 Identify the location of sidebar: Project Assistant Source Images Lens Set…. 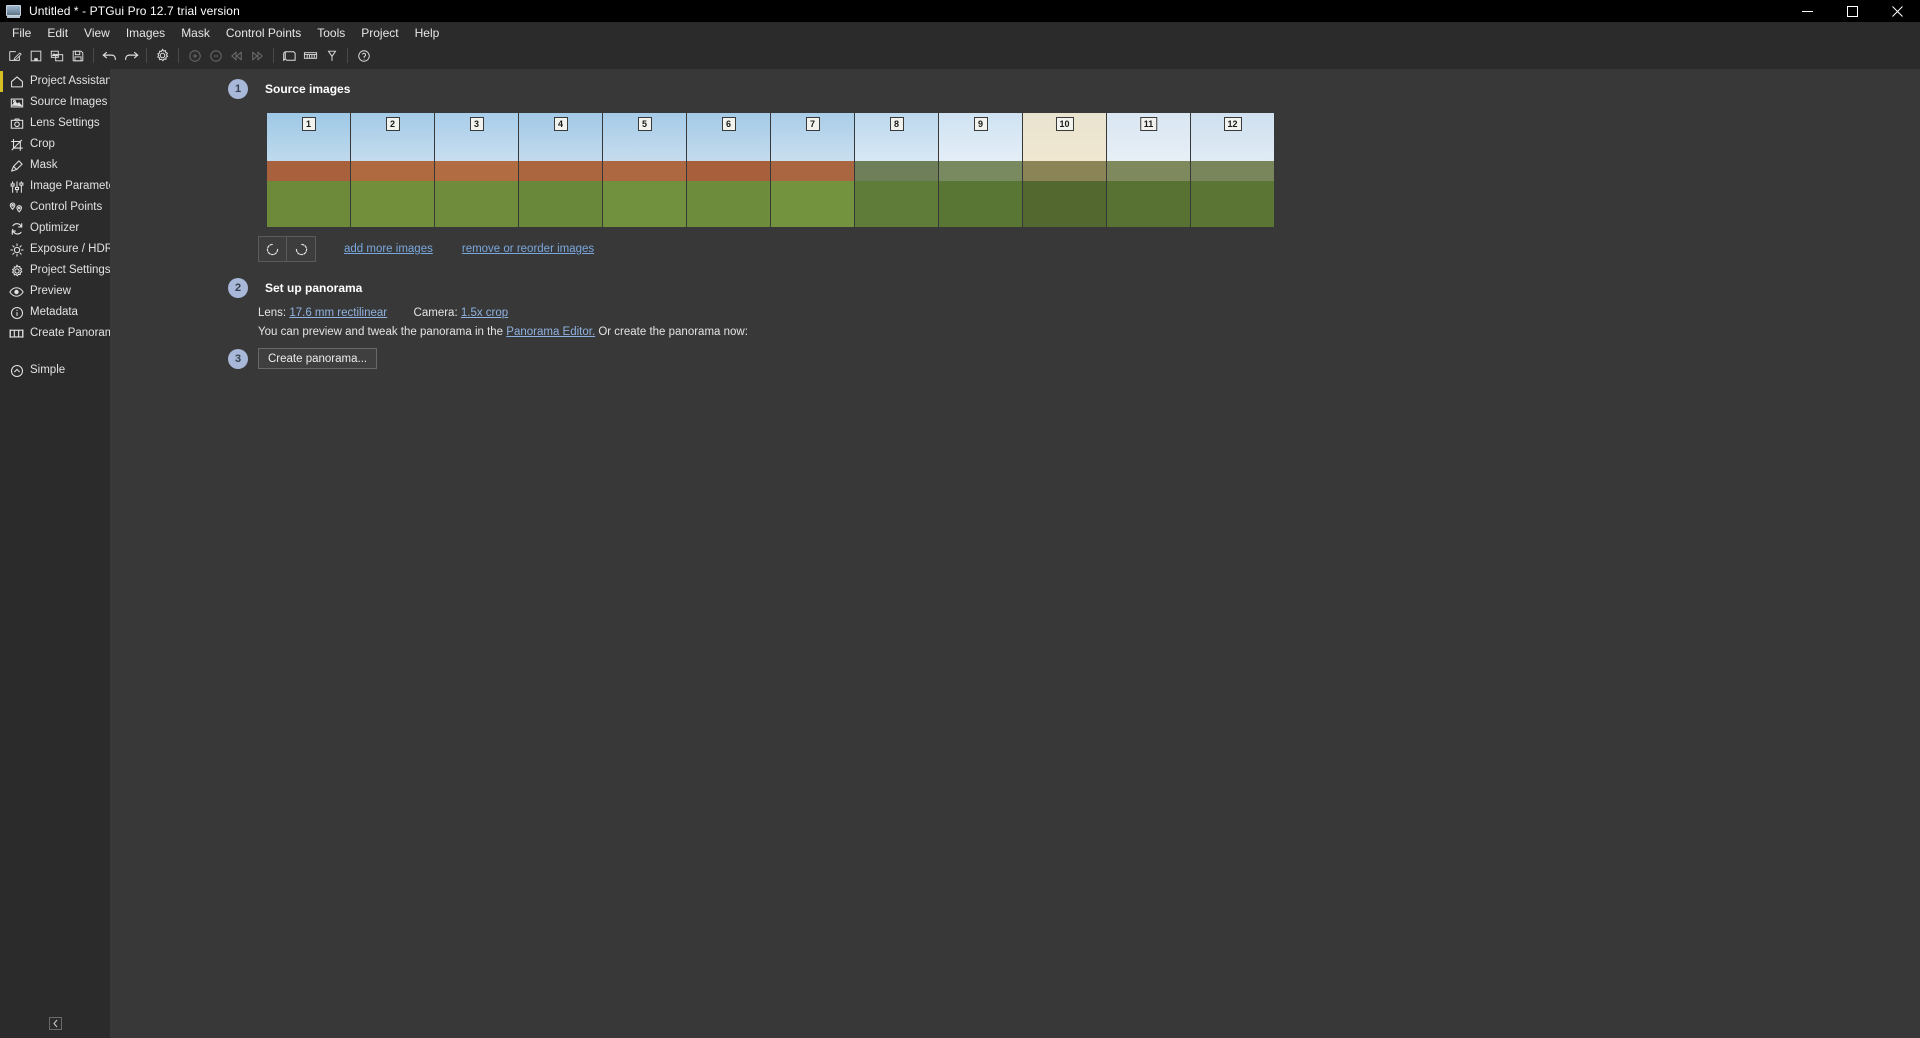
(62, 553).